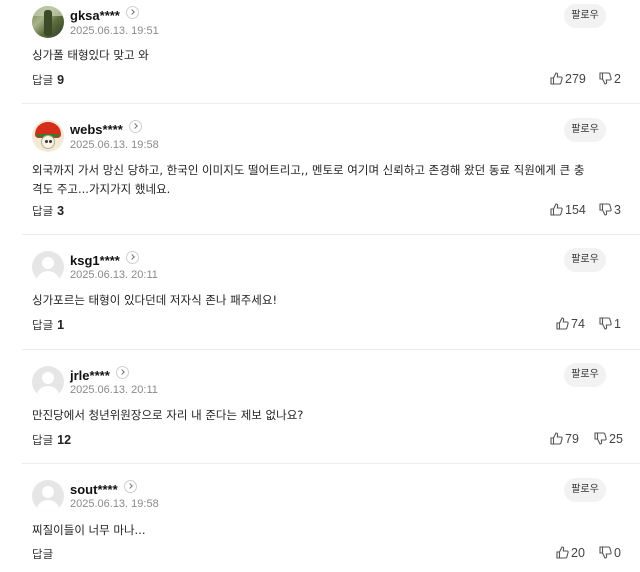 This screenshot has height=572, width=640. Describe the element at coordinates (570, 553) in the screenshot. I see `like-button: 20` at that location.